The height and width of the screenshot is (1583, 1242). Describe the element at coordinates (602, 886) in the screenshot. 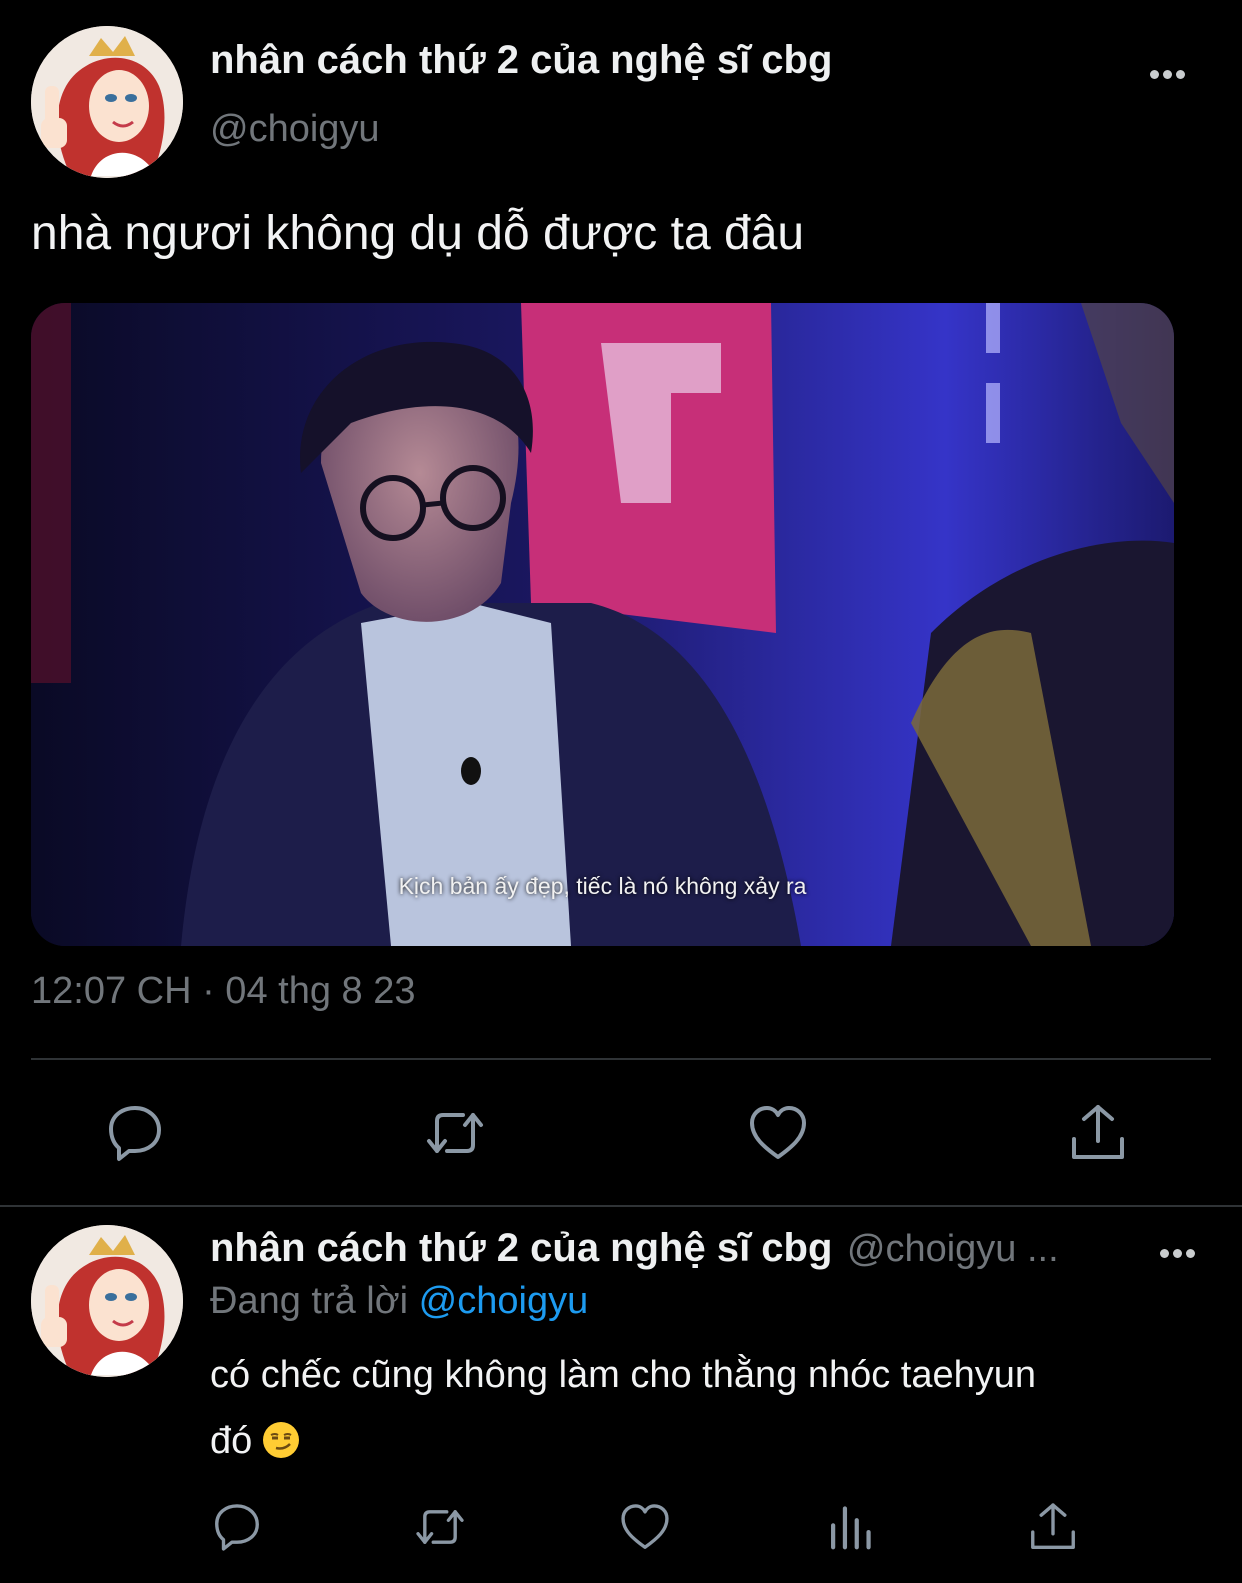

I see `media-caption: Kịch bản ấy đẹp, tiếc là nó không xảy ra` at that location.